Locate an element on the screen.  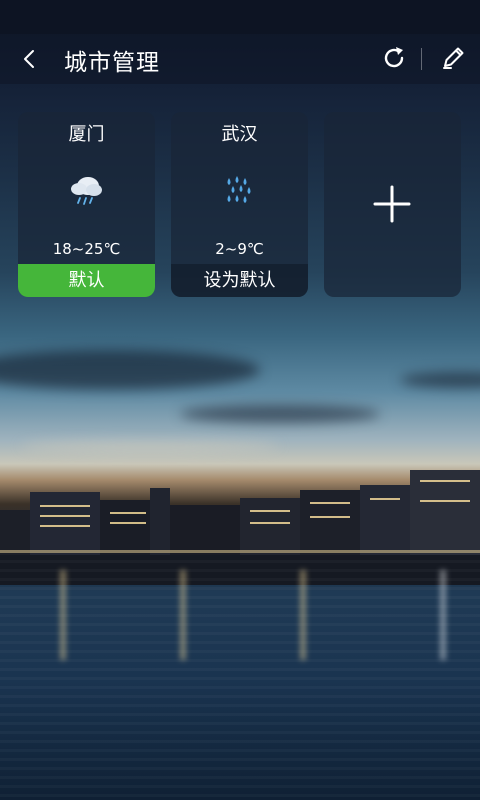
plus-icon is located at coordinates (392, 204).